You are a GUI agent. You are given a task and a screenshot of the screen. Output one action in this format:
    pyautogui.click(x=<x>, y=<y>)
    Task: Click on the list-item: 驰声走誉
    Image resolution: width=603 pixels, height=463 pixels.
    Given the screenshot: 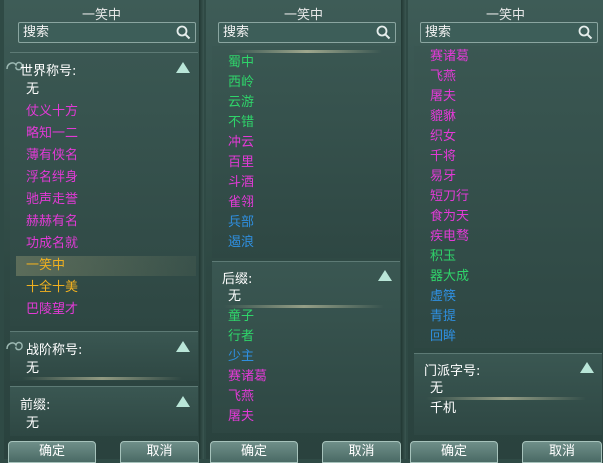 What is the action you would take?
    pyautogui.click(x=52, y=200)
    